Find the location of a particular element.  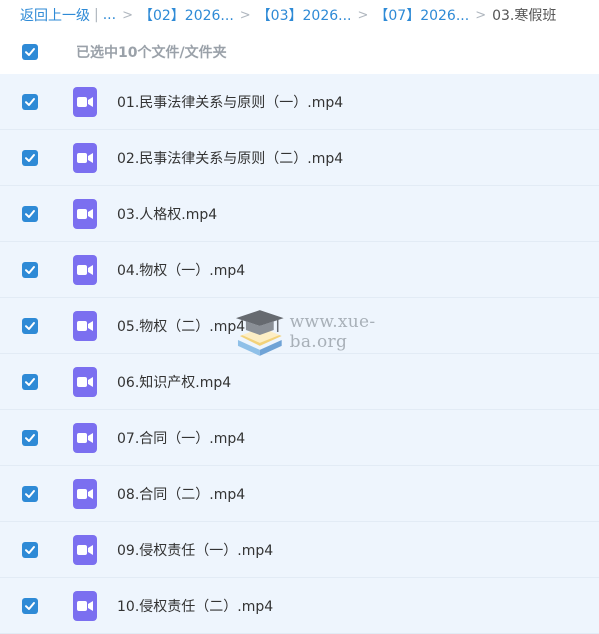

file-row: 03.人格权.mp4 is located at coordinates (299, 214).